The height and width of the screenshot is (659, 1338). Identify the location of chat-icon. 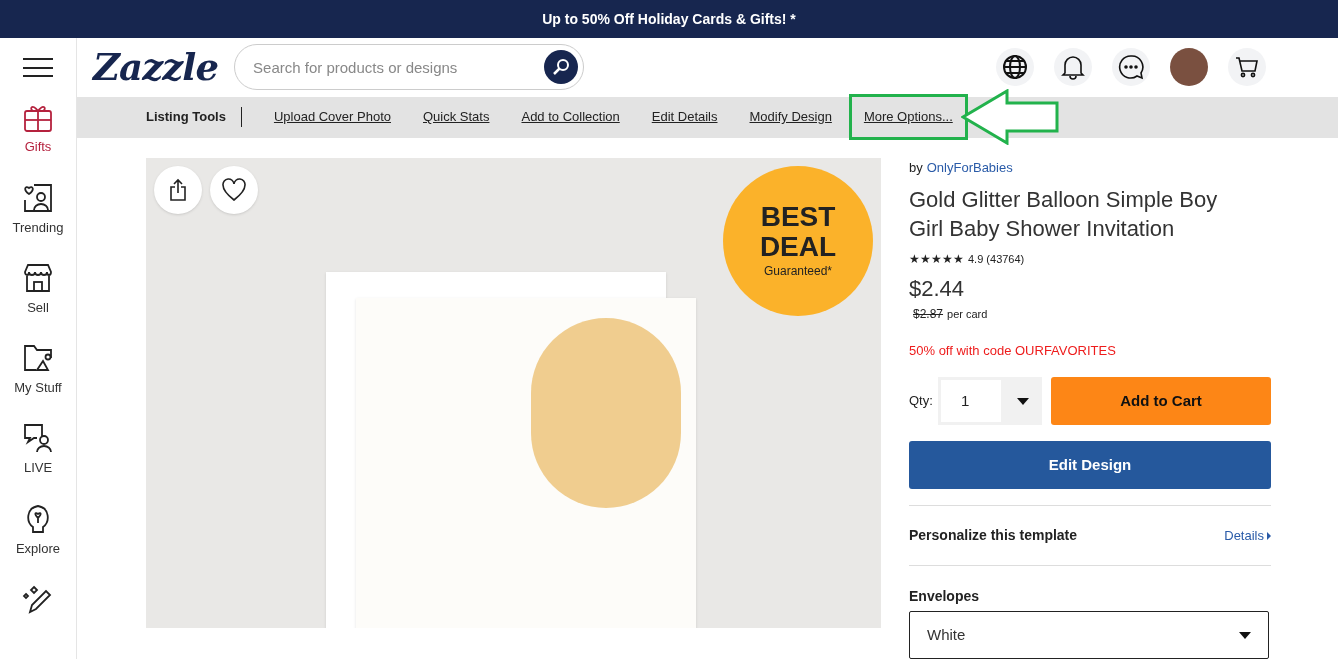
(1131, 67).